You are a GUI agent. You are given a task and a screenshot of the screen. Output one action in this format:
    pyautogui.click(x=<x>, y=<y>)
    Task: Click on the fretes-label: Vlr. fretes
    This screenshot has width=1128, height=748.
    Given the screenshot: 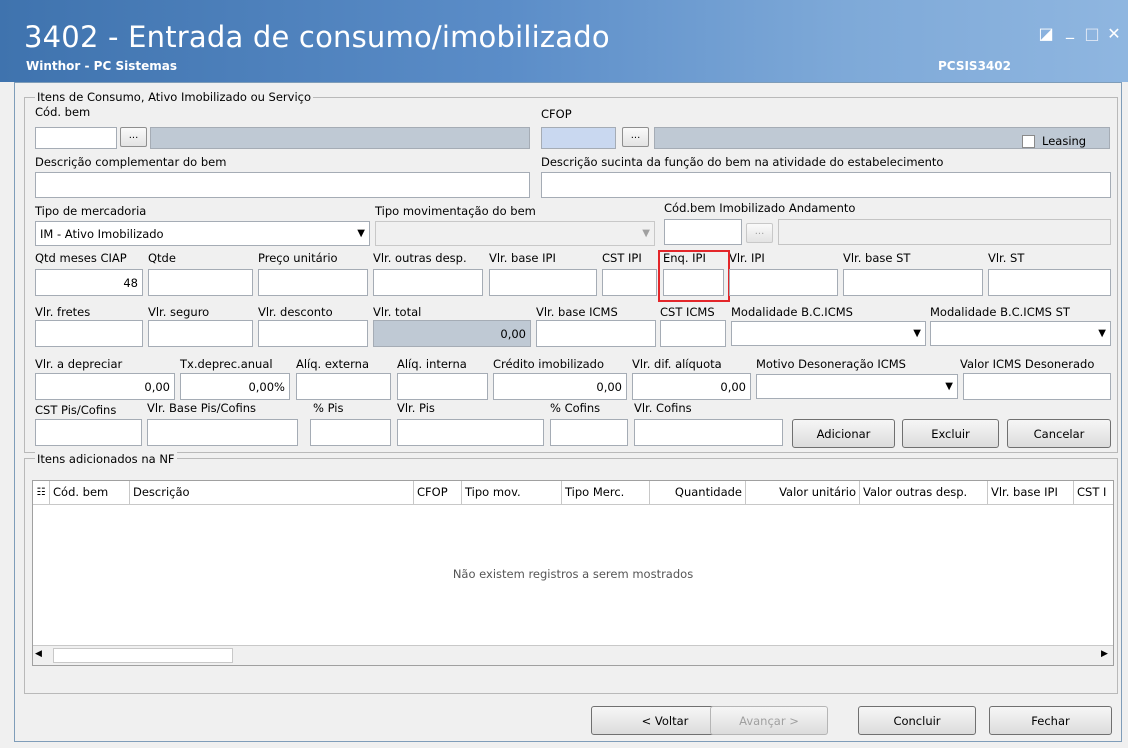 What is the action you would take?
    pyautogui.click(x=63, y=312)
    